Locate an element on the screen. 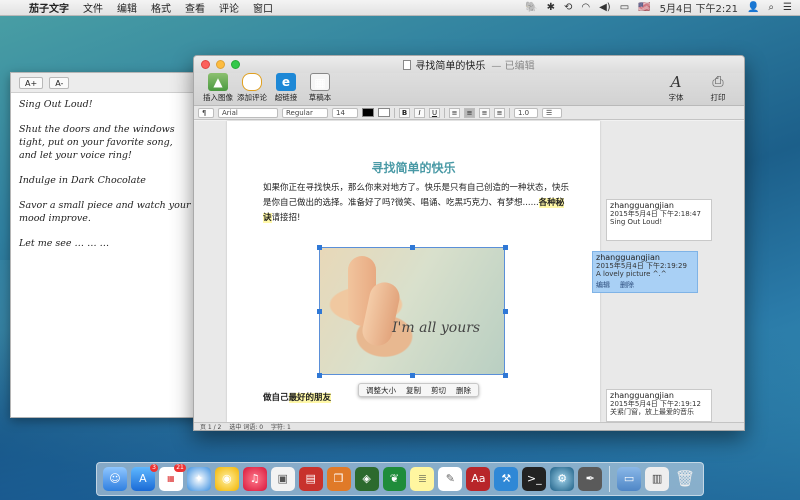 This screenshot has height=500, width=800. pen-app-icon: ✒ is located at coordinates (590, 479).